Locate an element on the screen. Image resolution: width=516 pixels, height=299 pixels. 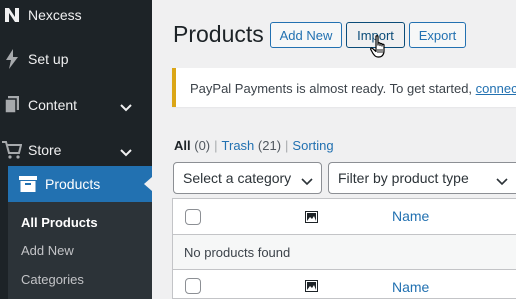
sidebar-item-products: Products is located at coordinates (80, 184).